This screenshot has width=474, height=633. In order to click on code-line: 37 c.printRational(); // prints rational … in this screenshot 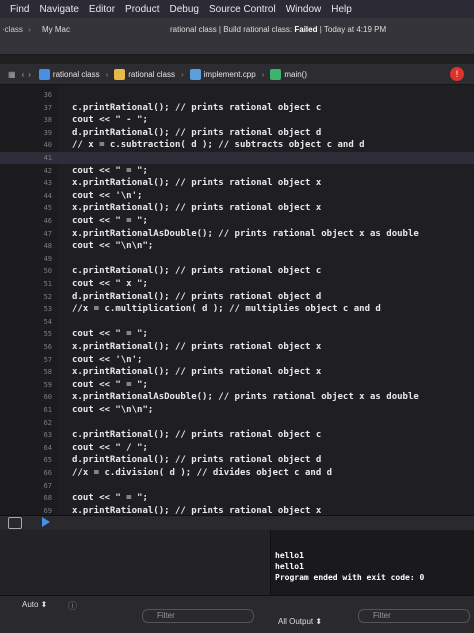, I will do `click(237, 108)`.